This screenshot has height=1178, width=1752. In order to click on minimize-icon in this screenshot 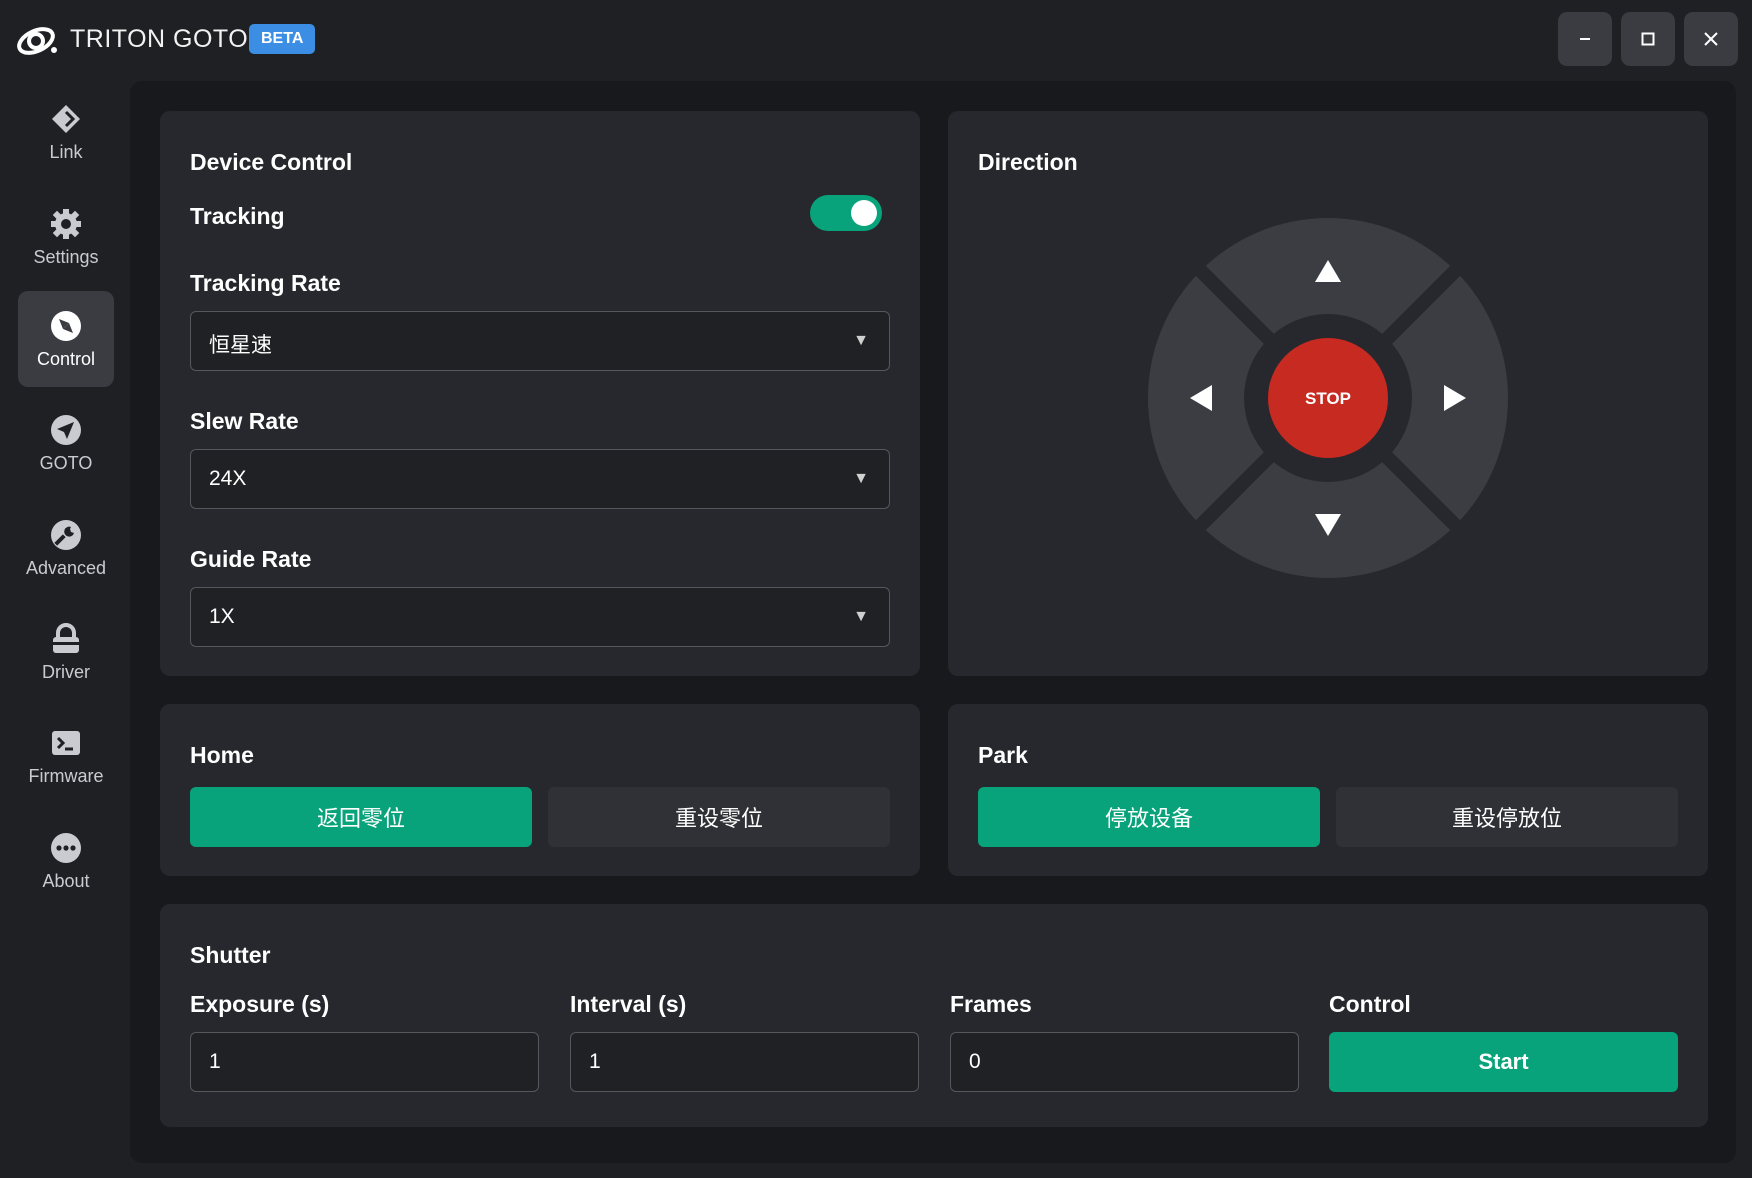, I will do `click(1585, 39)`.